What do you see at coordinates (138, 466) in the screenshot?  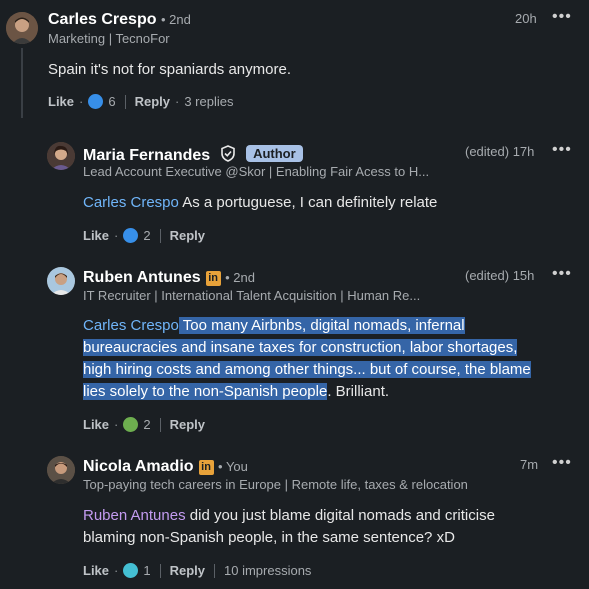 I see `author-name-text: Nicola Amadio` at bounding box center [138, 466].